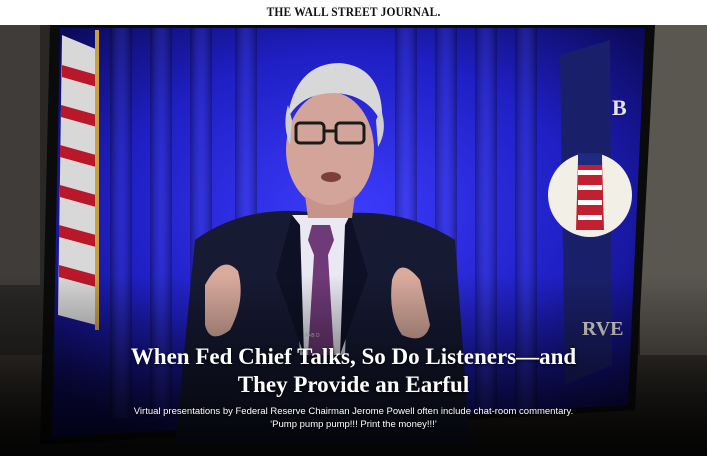 The height and width of the screenshot is (456, 707). I want to click on masthead: THE WALL STREET JOURNAL., so click(353, 12).